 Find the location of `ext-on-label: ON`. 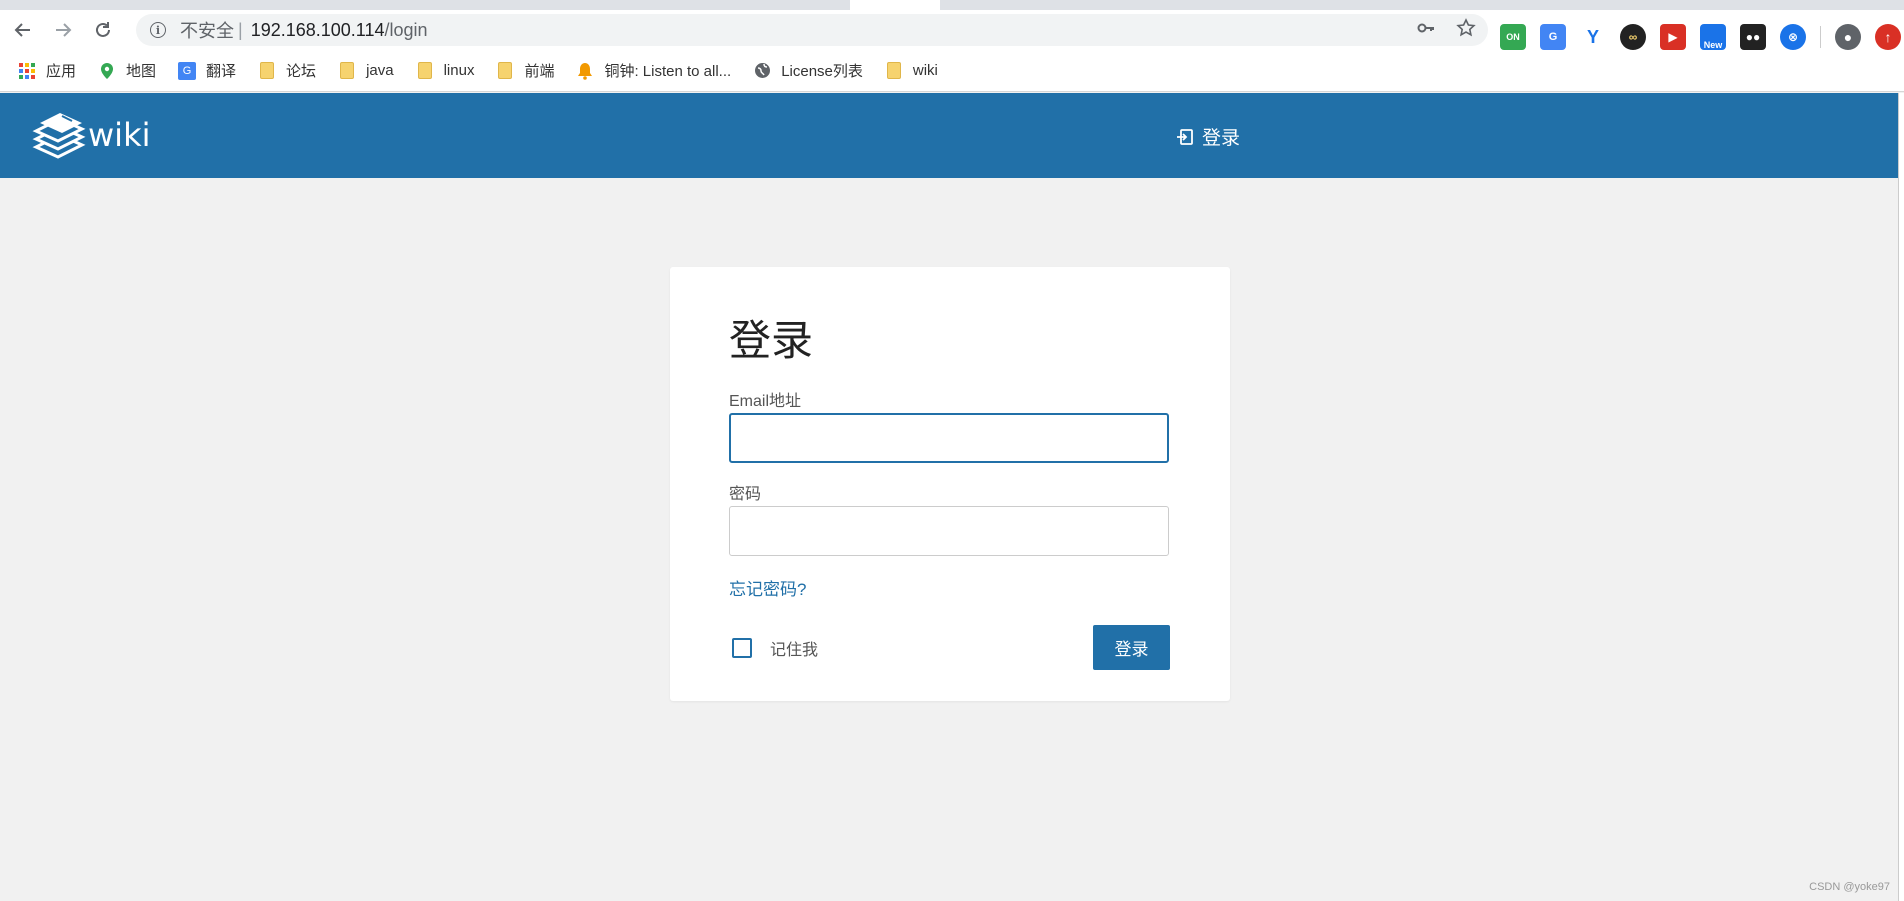

ext-on-label: ON is located at coordinates (1513, 37).